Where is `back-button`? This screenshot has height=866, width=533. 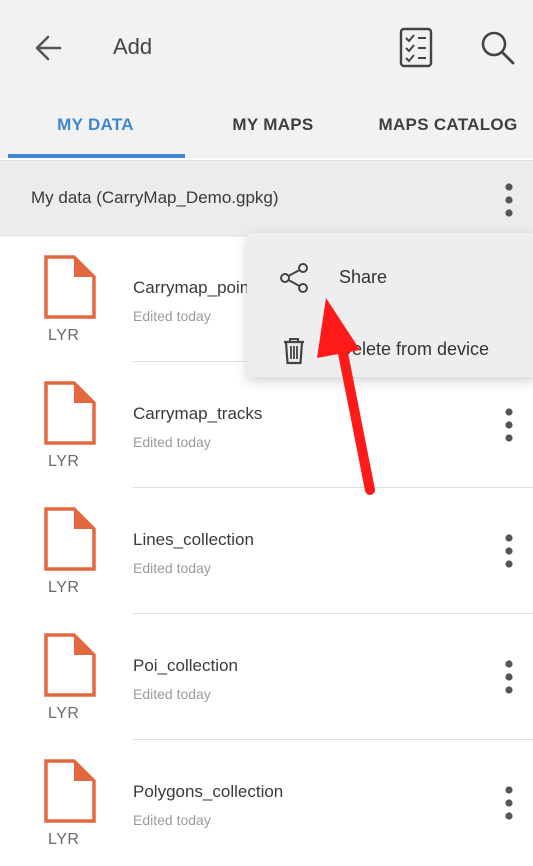 back-button is located at coordinates (48, 48).